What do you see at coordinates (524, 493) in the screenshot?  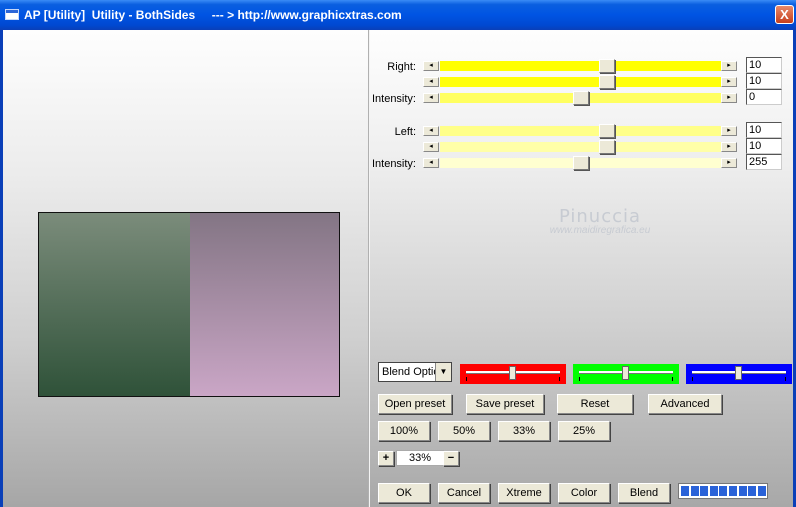 I see `xtreme-button: Xtreme` at bounding box center [524, 493].